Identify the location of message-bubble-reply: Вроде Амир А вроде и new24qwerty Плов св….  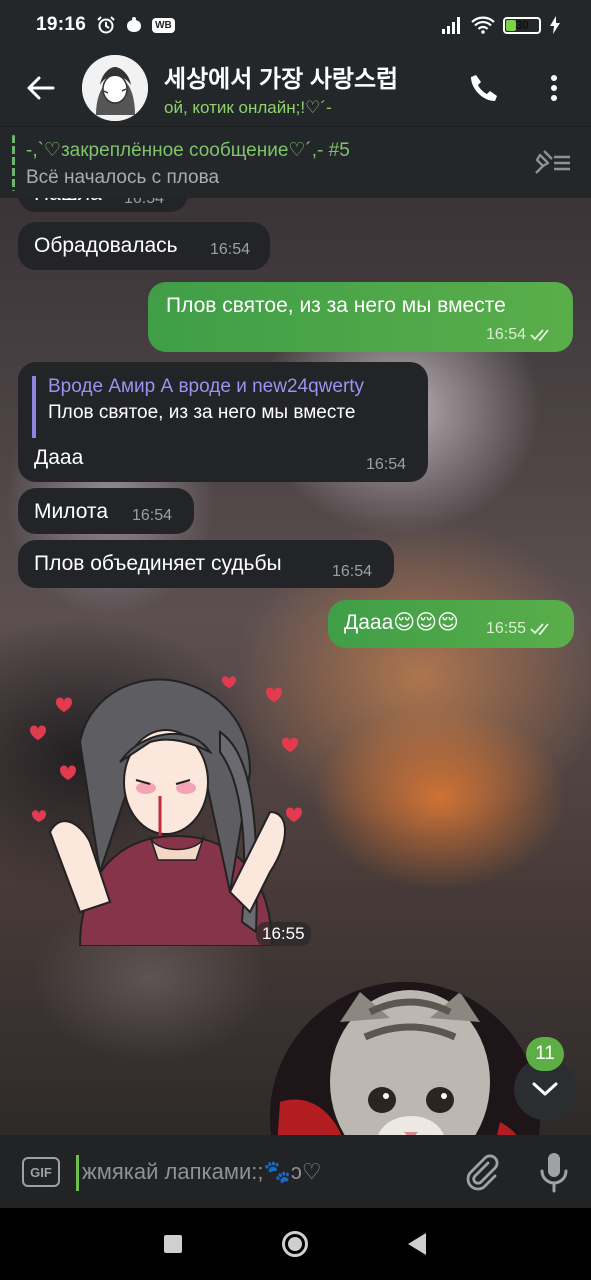
(223, 422).